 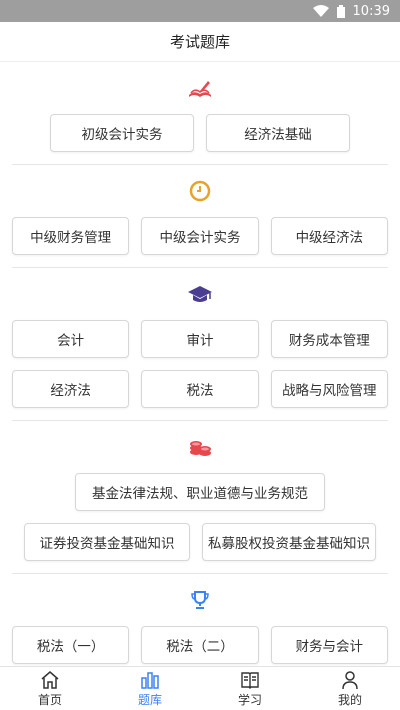 What do you see at coordinates (71, 389) in the screenshot?
I see `exam-button-economic-law: 经济法` at bounding box center [71, 389].